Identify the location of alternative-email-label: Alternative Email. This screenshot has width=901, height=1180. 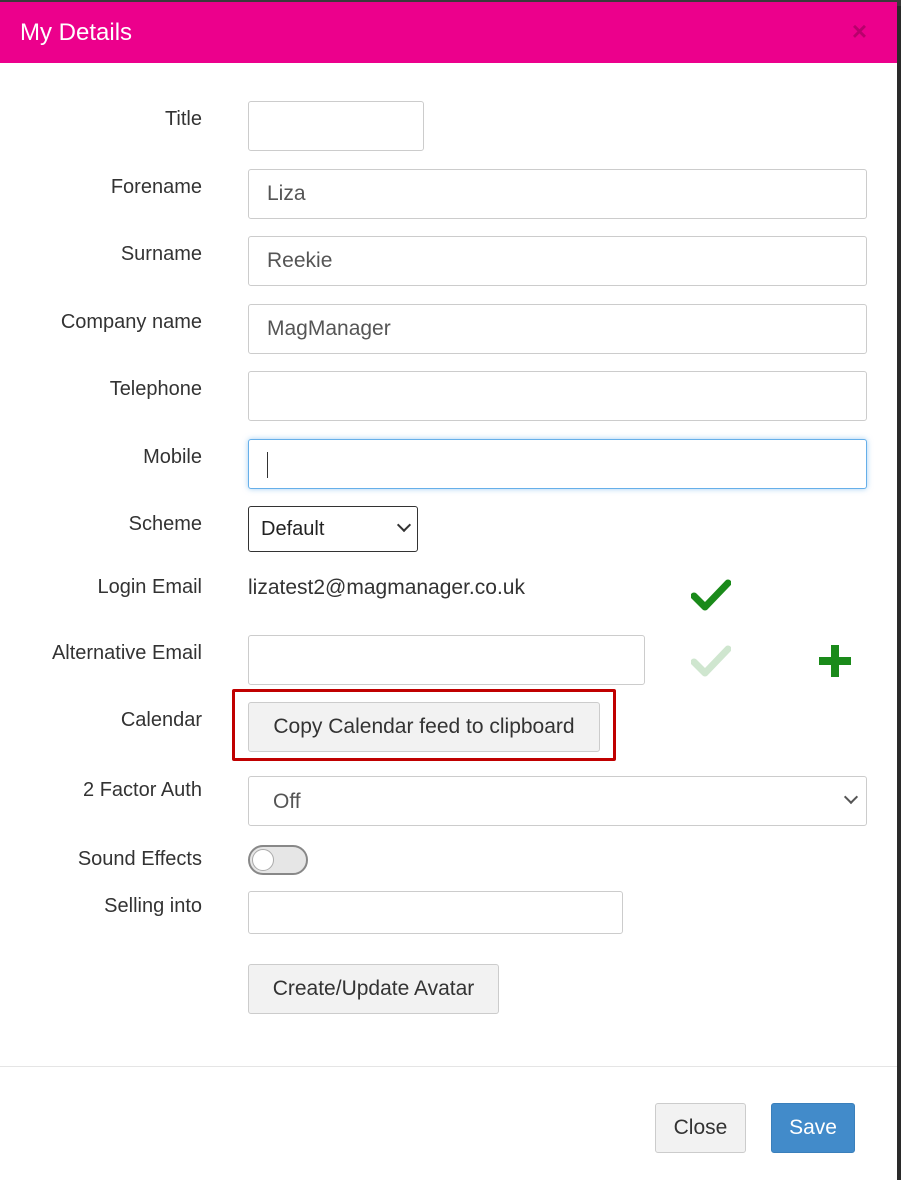
(126, 653).